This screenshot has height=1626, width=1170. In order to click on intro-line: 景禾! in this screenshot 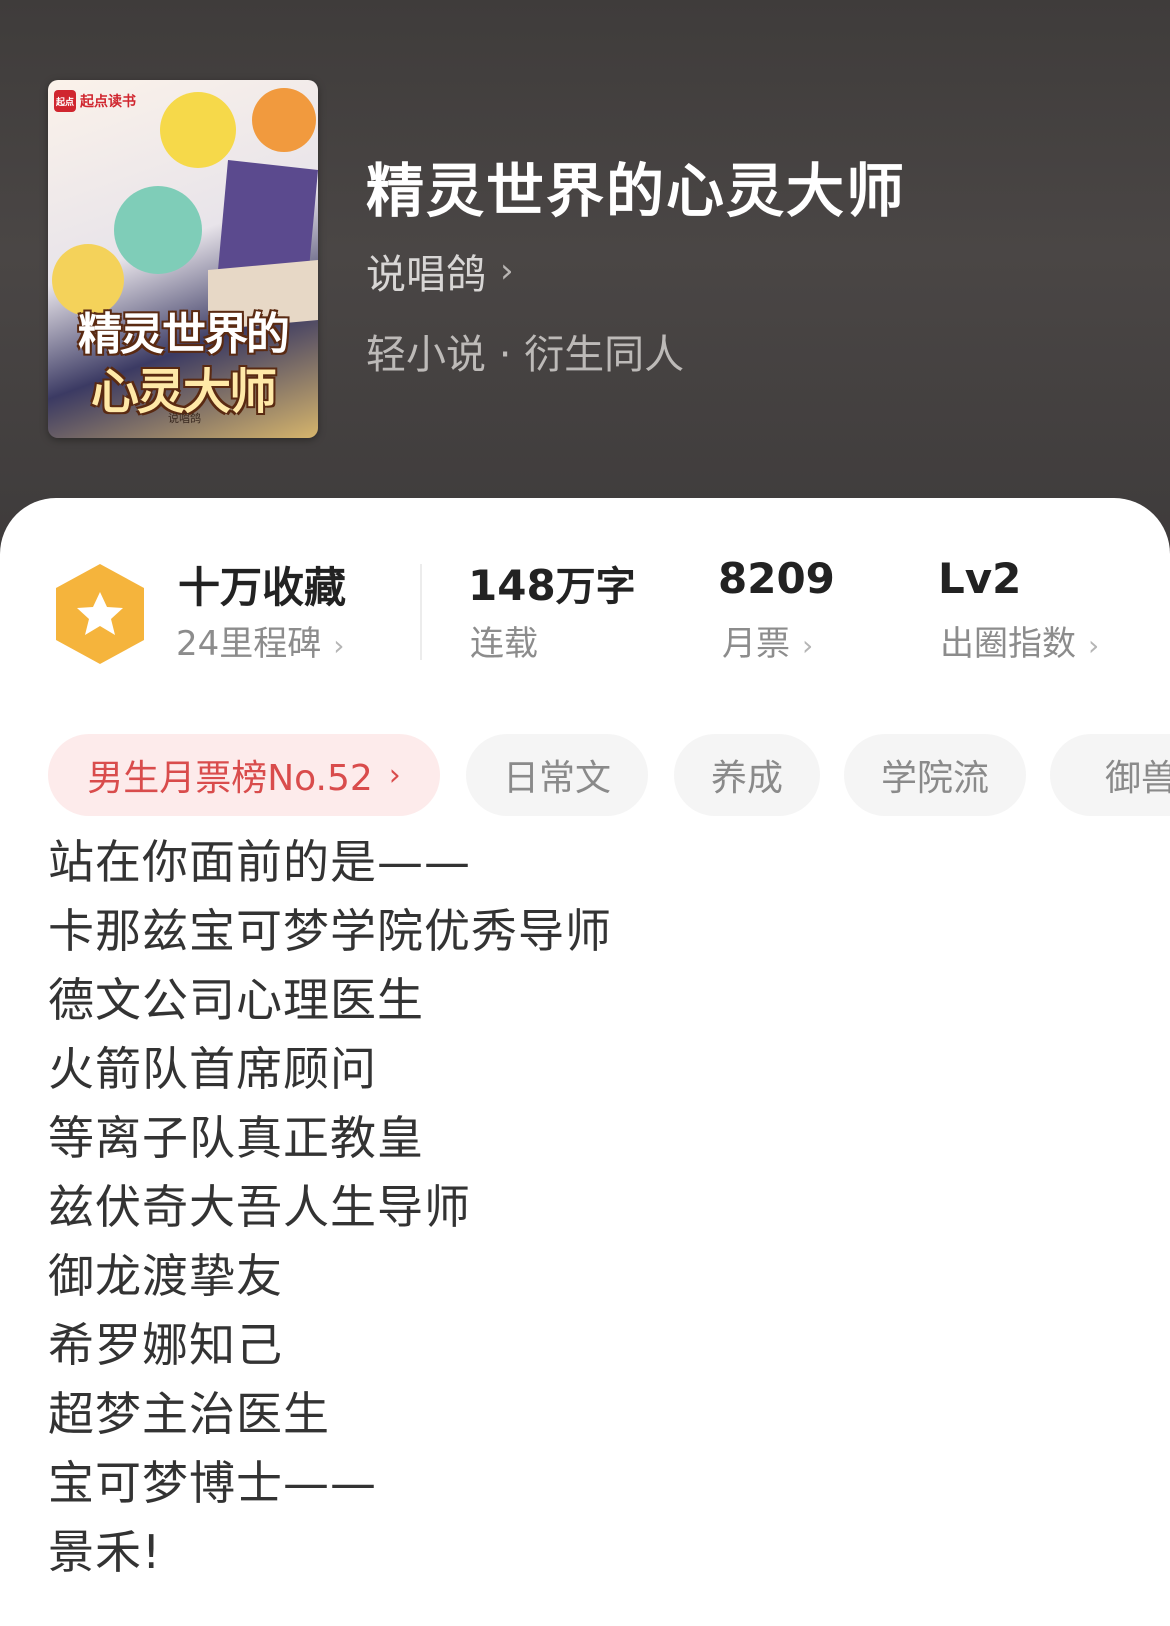, I will do `click(105, 1552)`.